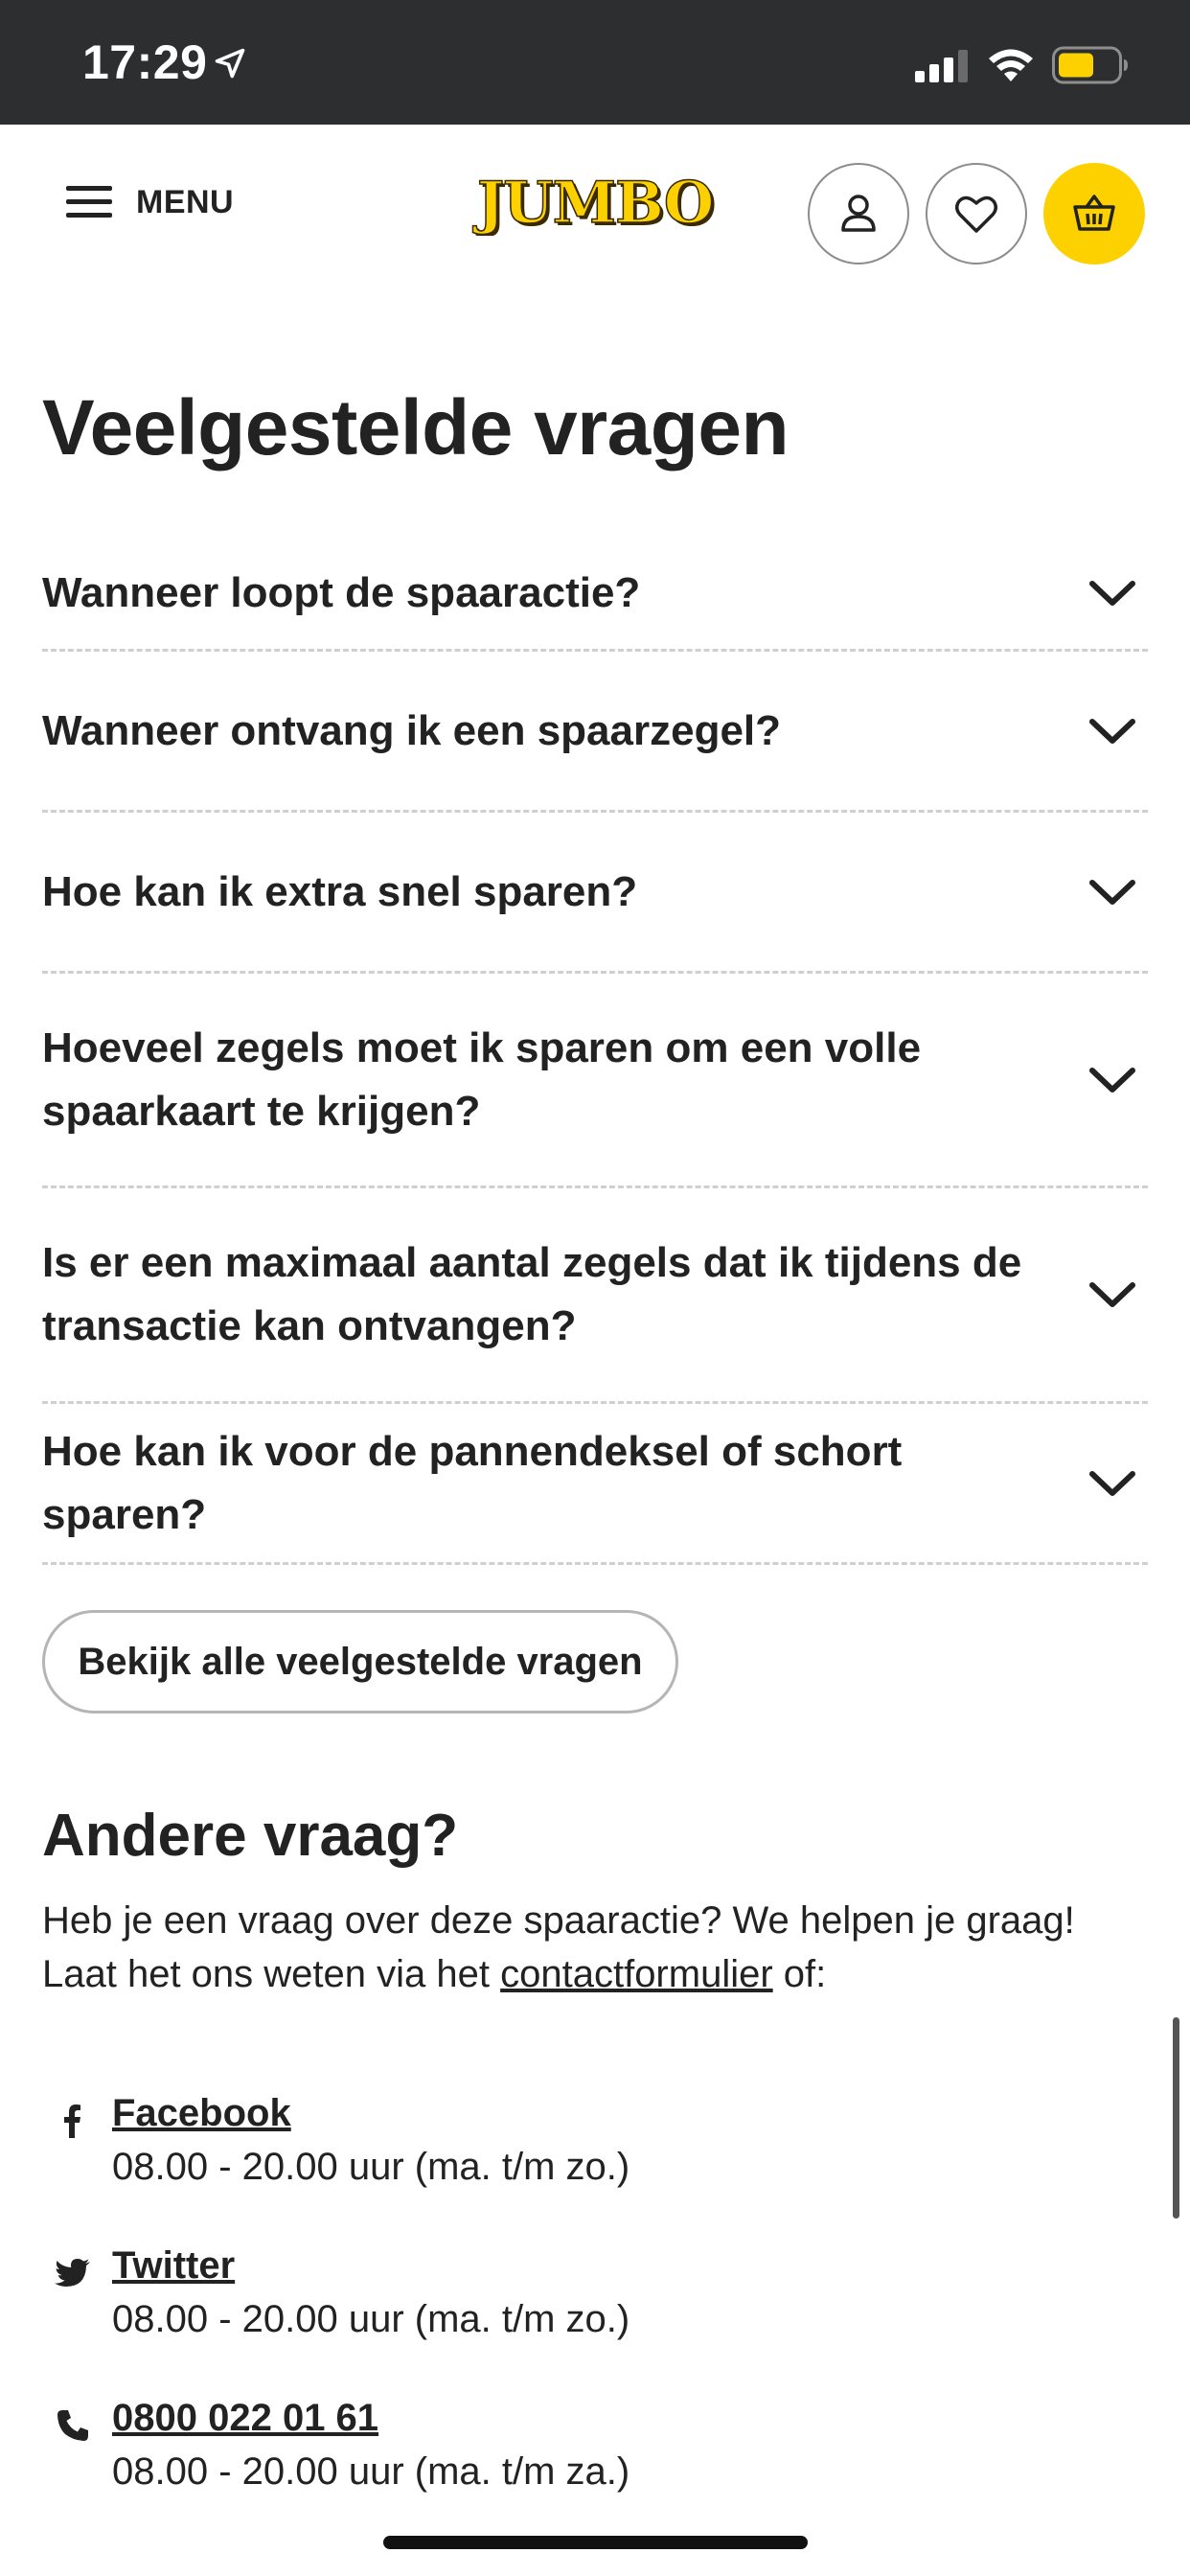 Image resolution: width=1190 pixels, height=2576 pixels. I want to click on facebook-hours: 08.00 - 20.00 uur (ma. t/m zo.), so click(371, 2167).